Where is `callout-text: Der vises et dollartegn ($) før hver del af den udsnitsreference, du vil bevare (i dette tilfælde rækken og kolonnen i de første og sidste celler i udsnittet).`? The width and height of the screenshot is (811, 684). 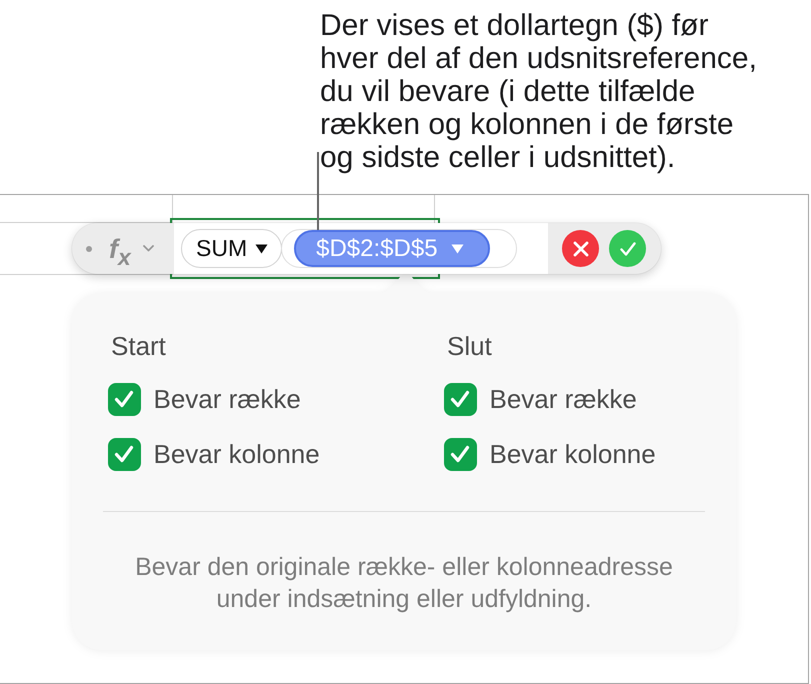
callout-text: Der vises et dollartegn ($) før hver del af den udsnitsreference, du vil bevare (i dette tilfælde rækken og kolonnen i de første og sidste celler i udsnittet). is located at coordinates (539, 91).